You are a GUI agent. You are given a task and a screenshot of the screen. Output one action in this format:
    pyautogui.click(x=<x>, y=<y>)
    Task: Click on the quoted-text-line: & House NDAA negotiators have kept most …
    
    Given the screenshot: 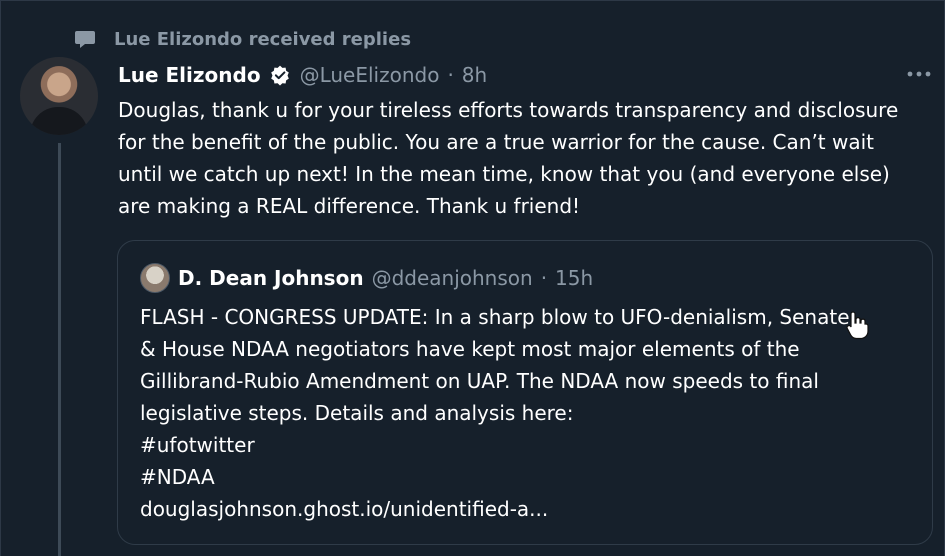 What is the action you would take?
    pyautogui.click(x=470, y=349)
    